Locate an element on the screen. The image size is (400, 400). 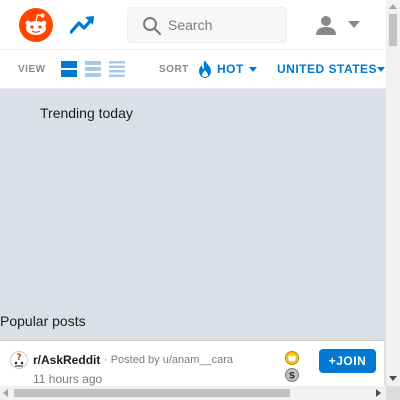
location-dropdown: UNITED STATES is located at coordinates (331, 69).